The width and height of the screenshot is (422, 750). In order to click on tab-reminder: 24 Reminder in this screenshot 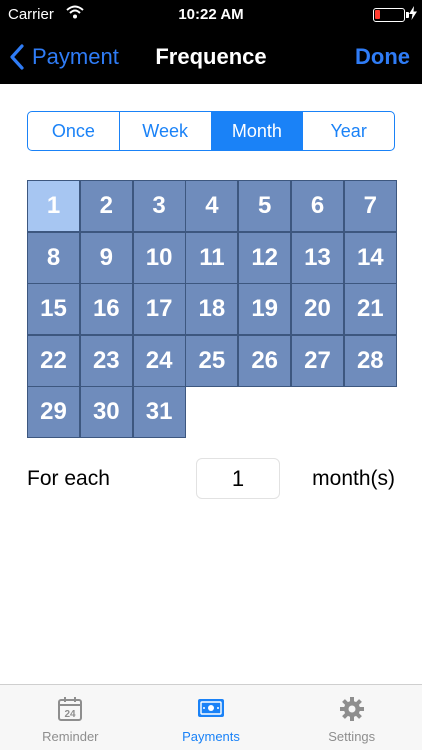, I will do `click(70, 717)`.